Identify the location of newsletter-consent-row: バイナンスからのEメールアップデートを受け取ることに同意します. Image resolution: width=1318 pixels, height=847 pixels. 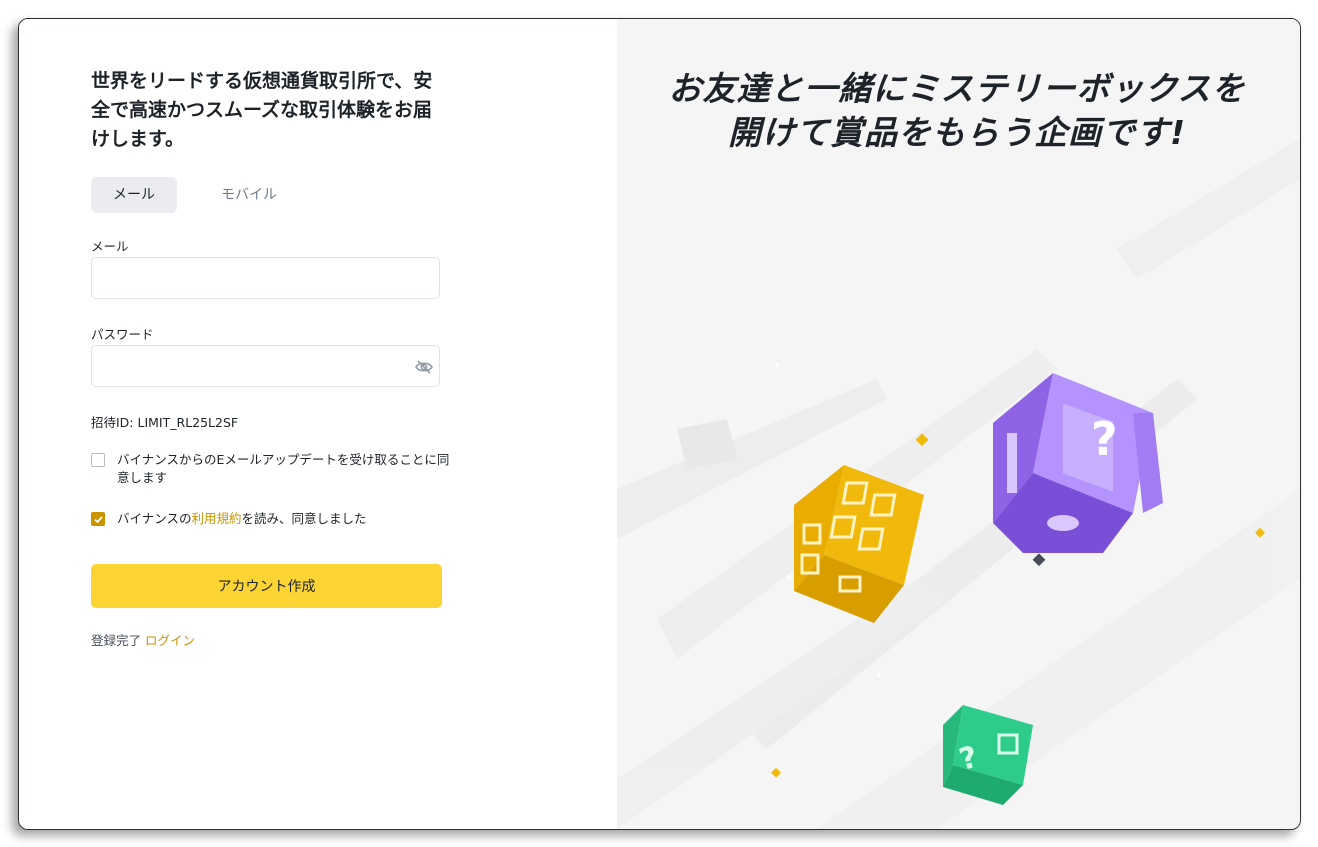
(271, 469).